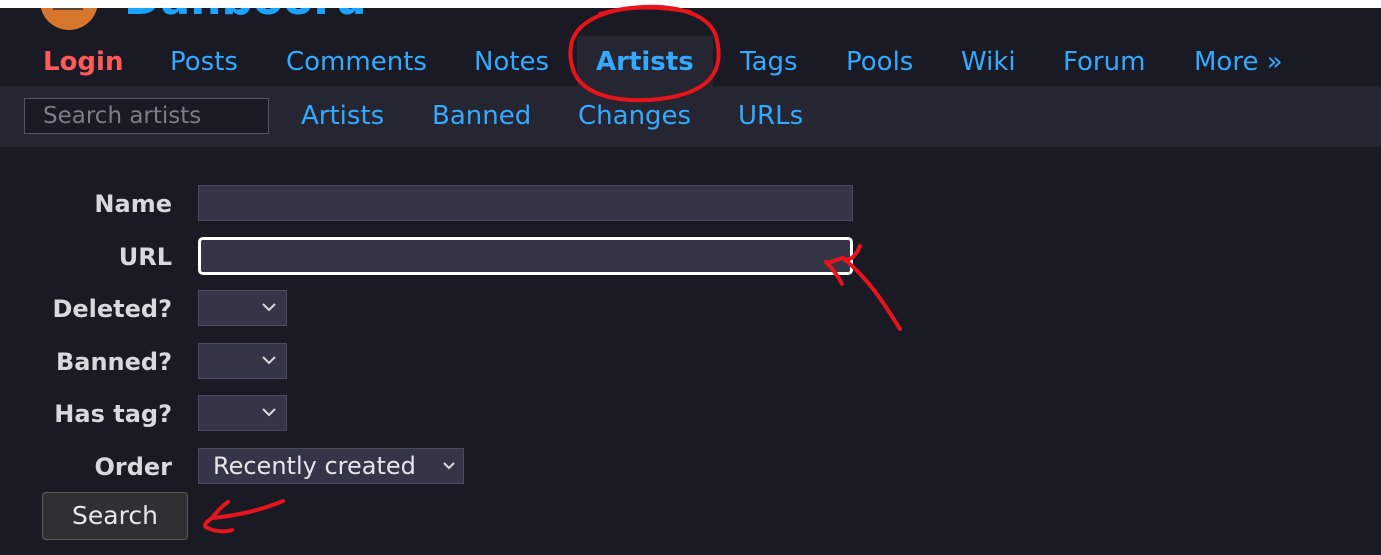  What do you see at coordinates (1104, 62) in the screenshot?
I see `nav-forum: Forum` at bounding box center [1104, 62].